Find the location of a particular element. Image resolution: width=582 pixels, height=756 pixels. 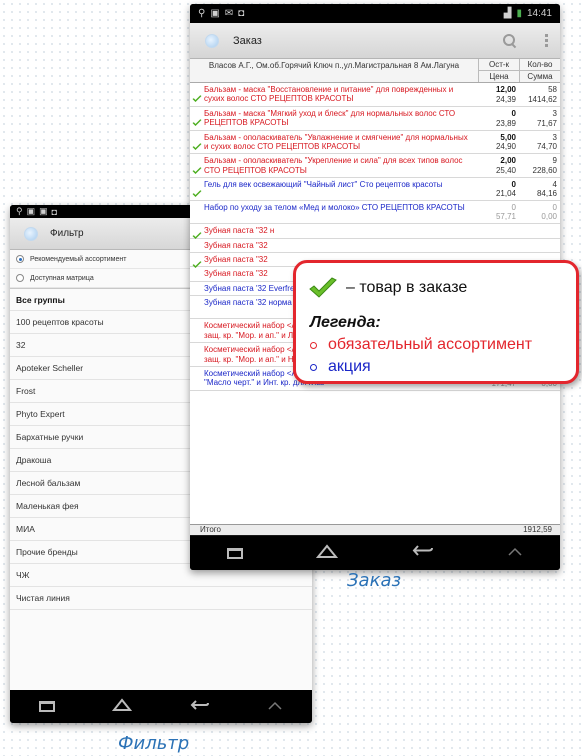

order-row: Зубная паста "32 is located at coordinates (375, 246).